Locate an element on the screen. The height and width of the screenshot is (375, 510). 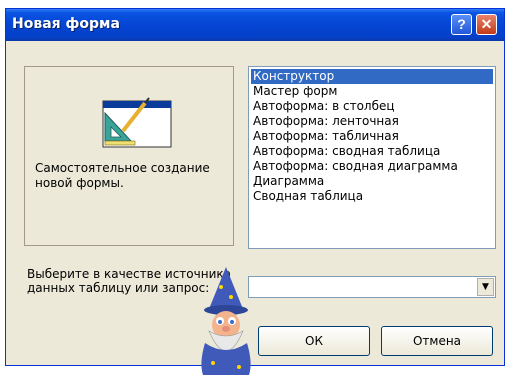
help-button: ? is located at coordinates (461, 24).